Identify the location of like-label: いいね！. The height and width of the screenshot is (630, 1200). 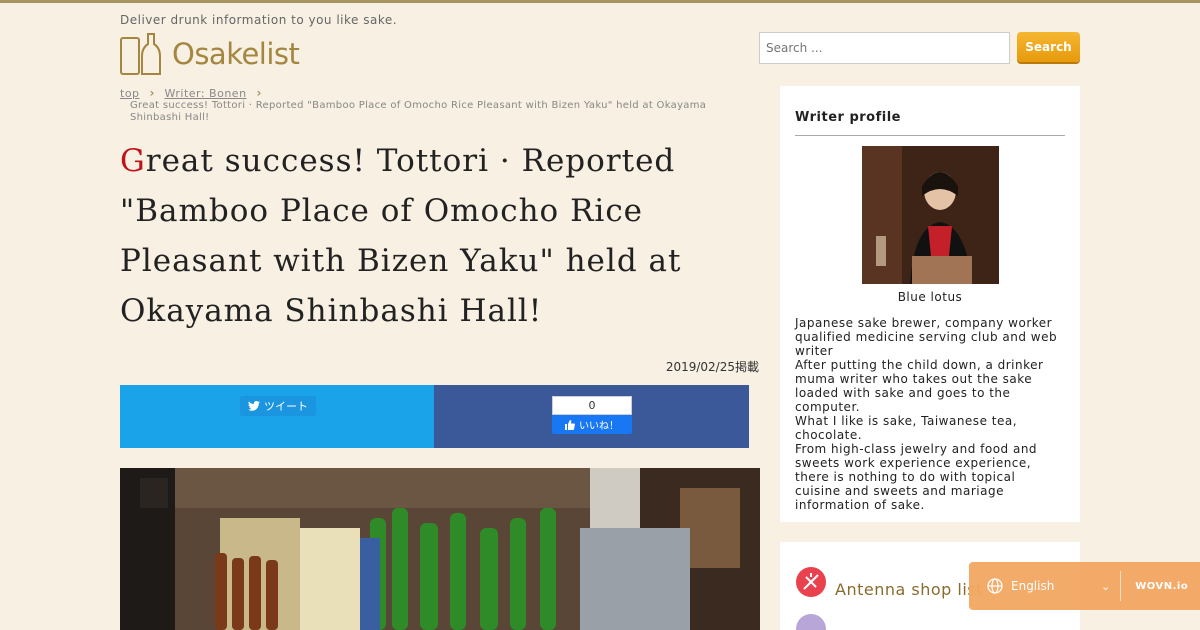
(599, 426).